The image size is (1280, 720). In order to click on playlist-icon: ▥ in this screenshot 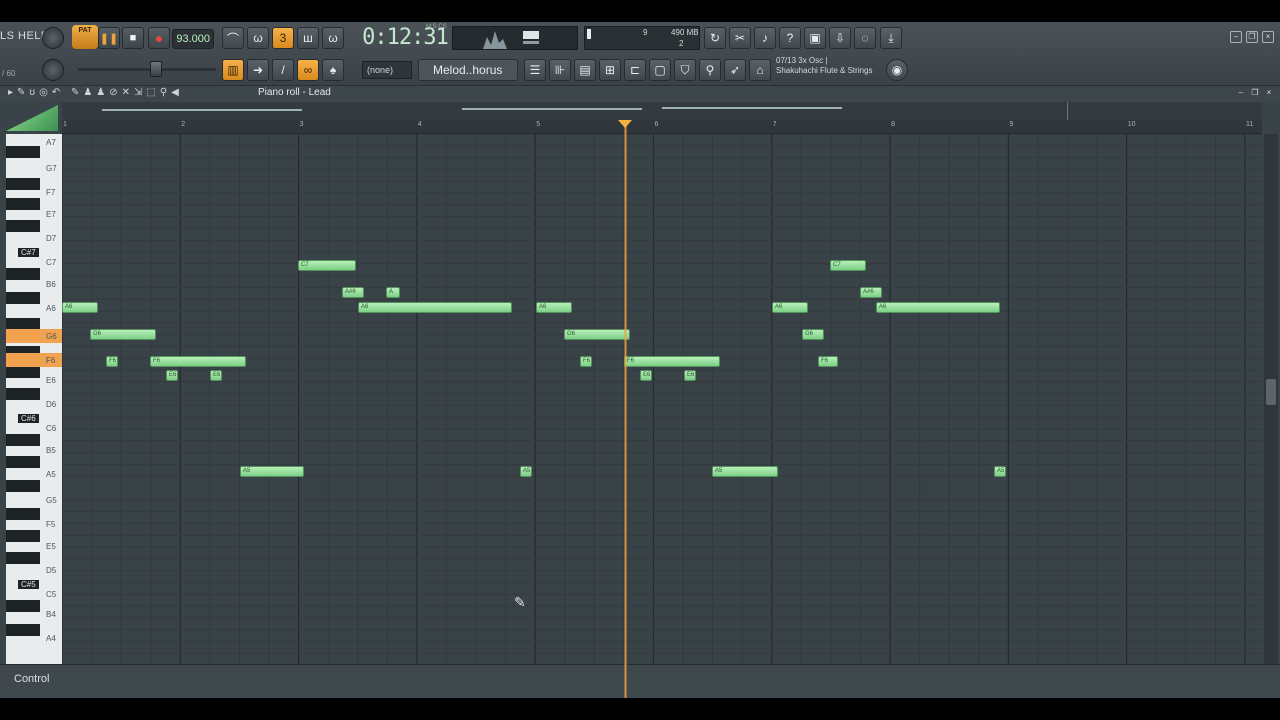, I will do `click(233, 70)`.